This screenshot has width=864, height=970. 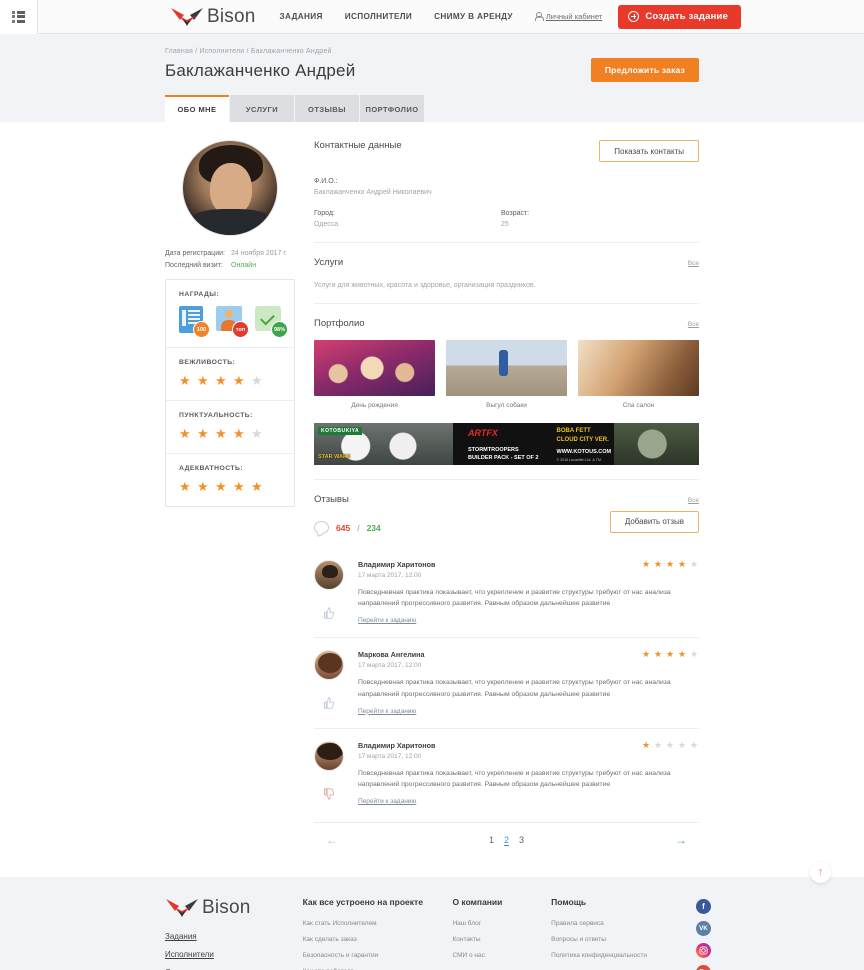 I want to click on profile-tabs: ОБО МНЕ УСЛУГИ ОТЗЫВЫ ПОРТФОЛИО, so click(x=432, y=108).